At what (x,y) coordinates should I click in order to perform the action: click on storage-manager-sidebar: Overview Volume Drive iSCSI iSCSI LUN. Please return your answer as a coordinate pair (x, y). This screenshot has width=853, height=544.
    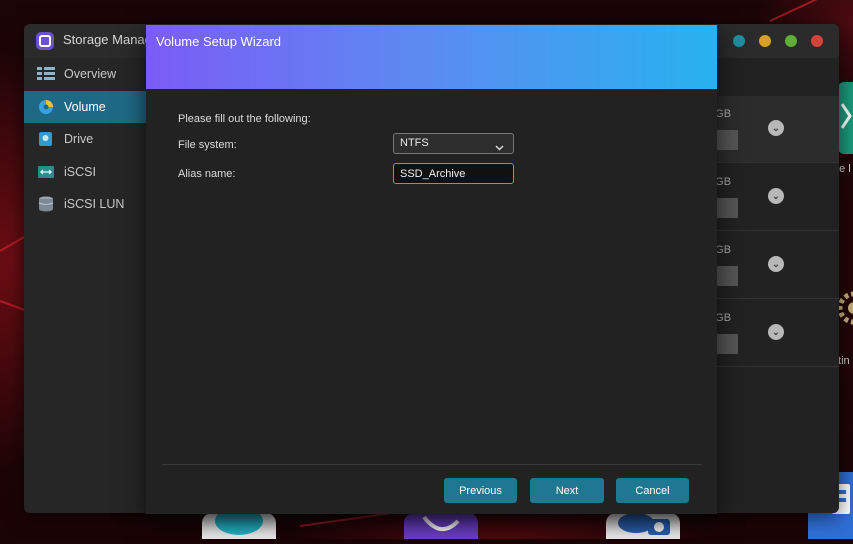
    Looking at the image, I should click on (85, 285).